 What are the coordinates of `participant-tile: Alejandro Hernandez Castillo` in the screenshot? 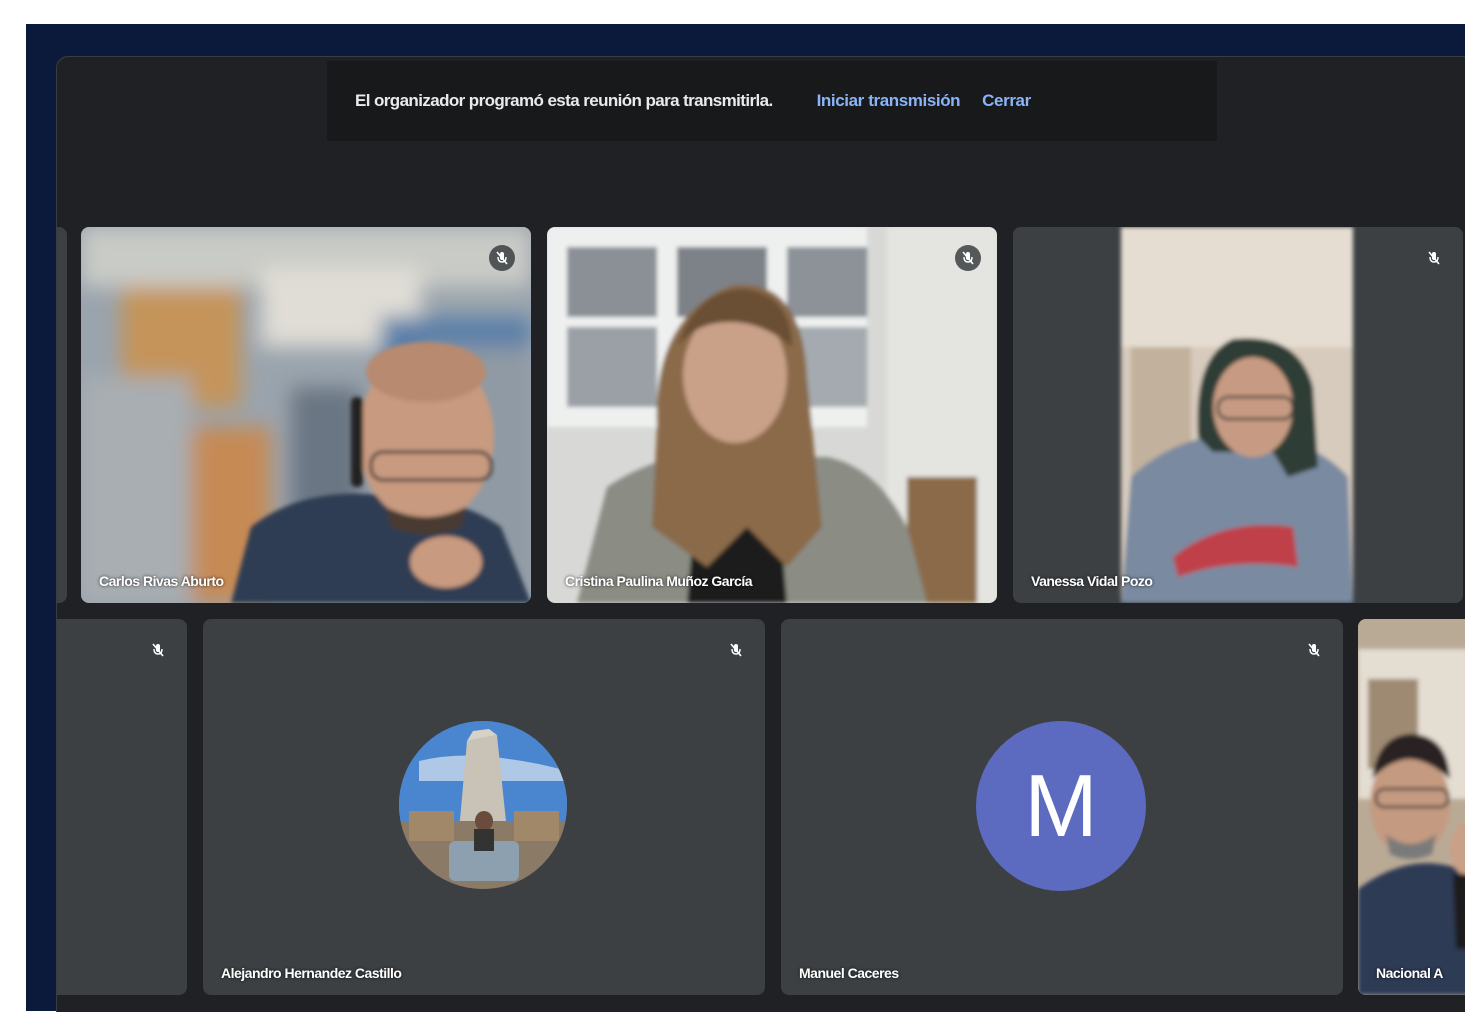 It's located at (484, 807).